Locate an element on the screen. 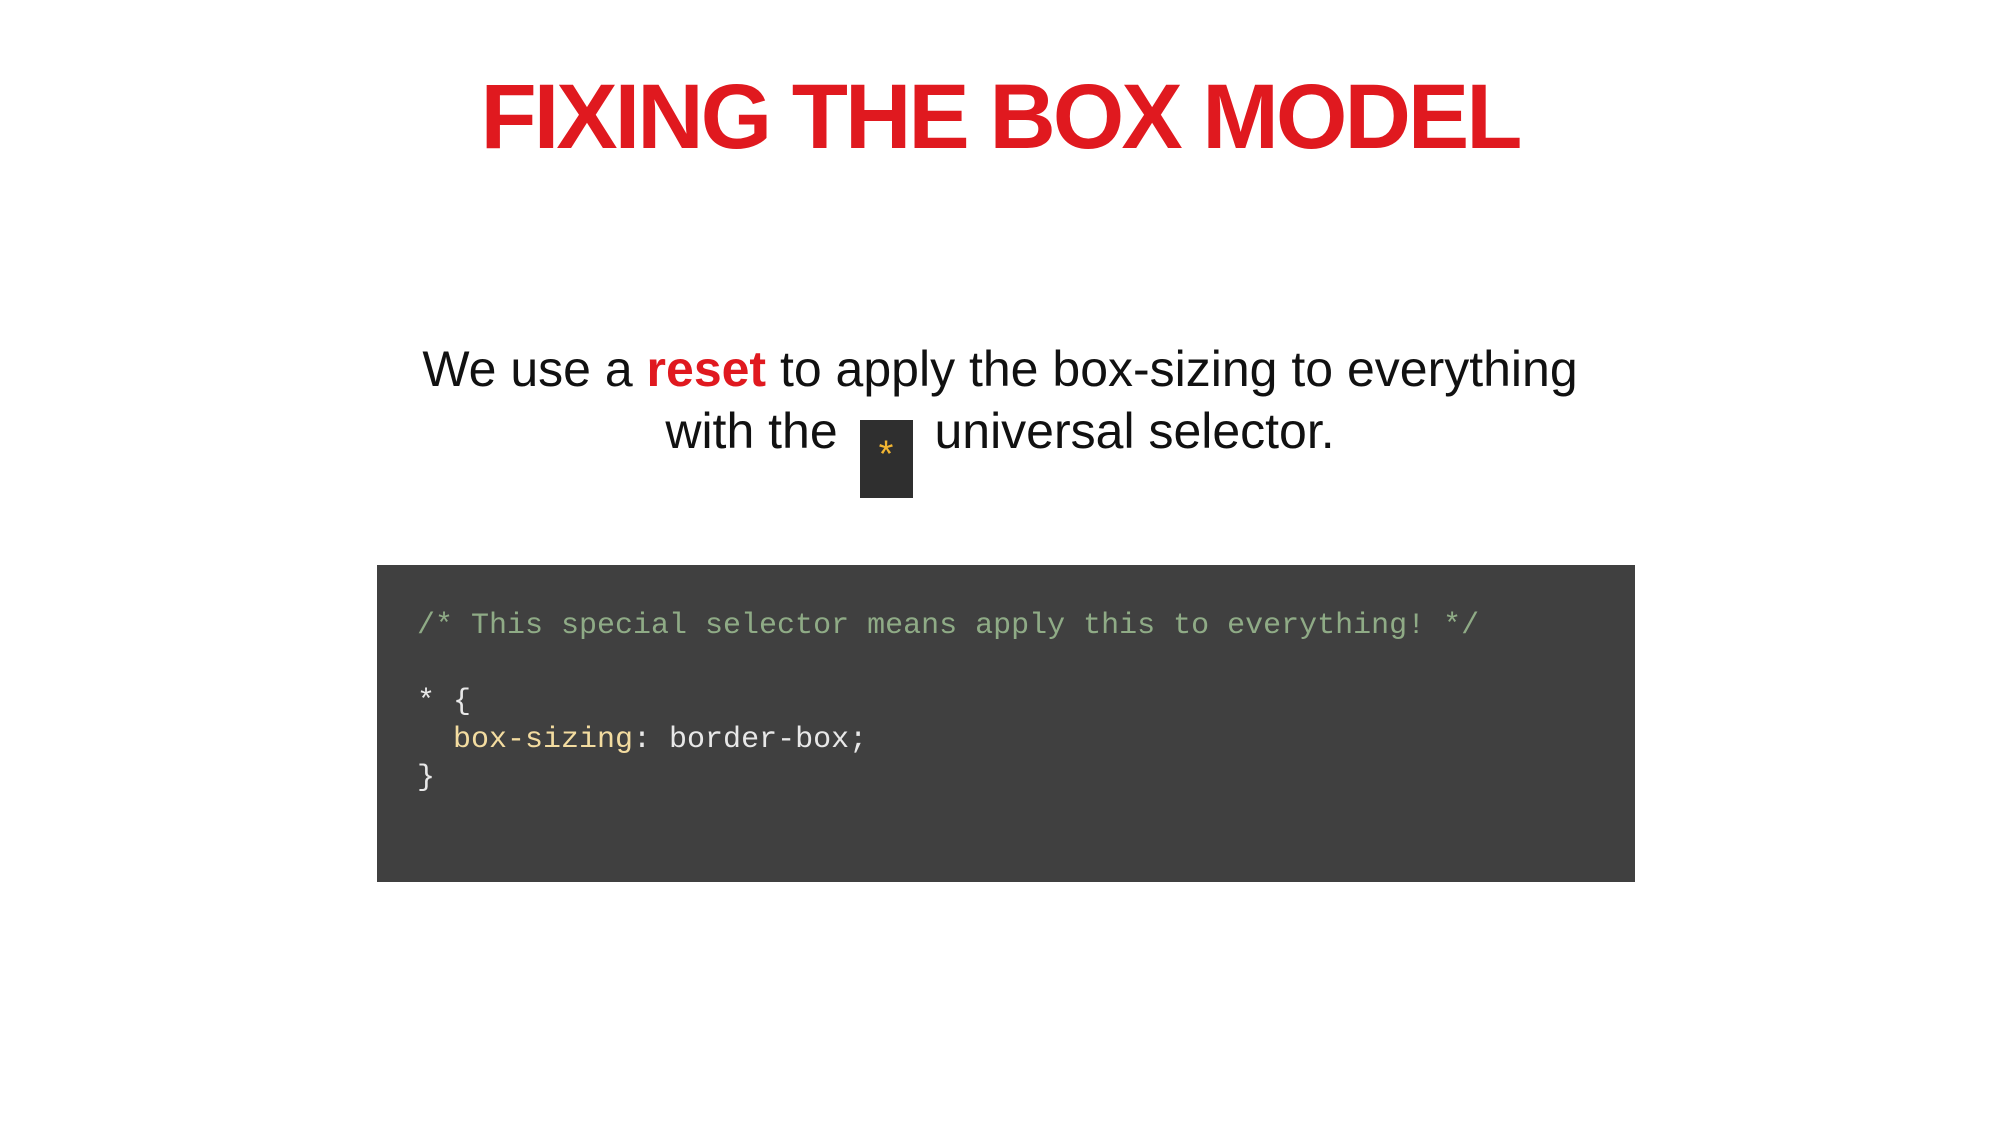 The image size is (2000, 1125). code-declaration: box-sizing: border-box; is located at coordinates (1006, 740).